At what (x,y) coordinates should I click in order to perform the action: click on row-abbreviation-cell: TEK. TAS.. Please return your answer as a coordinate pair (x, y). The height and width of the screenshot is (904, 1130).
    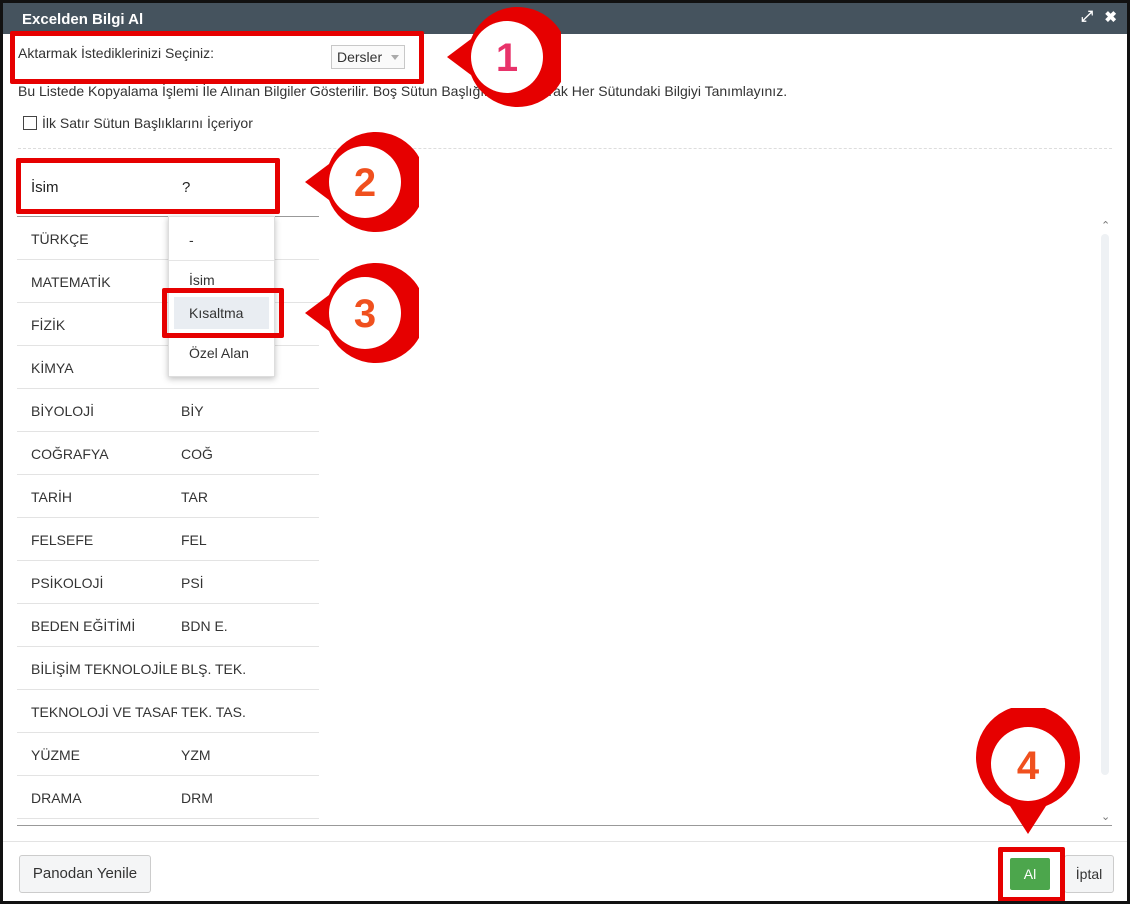
    Looking at the image, I should click on (213, 712).